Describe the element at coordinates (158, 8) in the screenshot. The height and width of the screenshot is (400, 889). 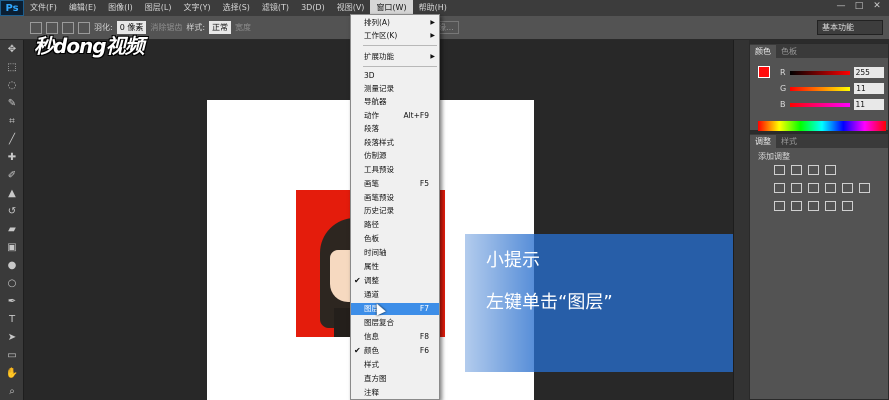
I see `menu-layer: 图层(L)` at that location.